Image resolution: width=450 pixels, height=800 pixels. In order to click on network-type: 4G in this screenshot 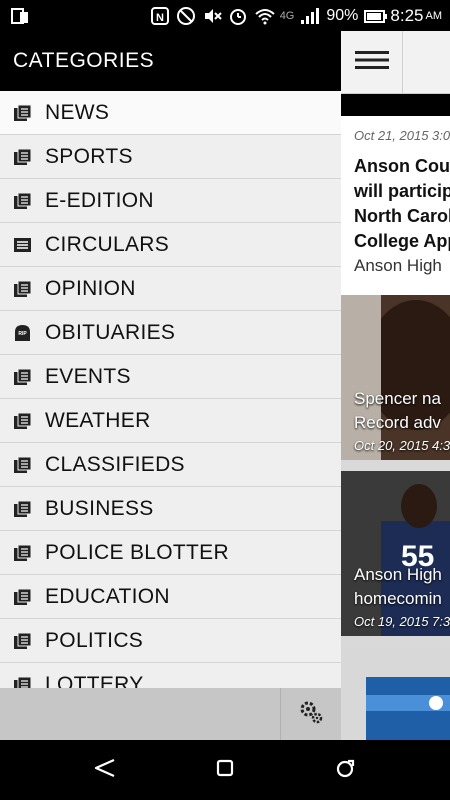, I will do `click(287, 15)`.